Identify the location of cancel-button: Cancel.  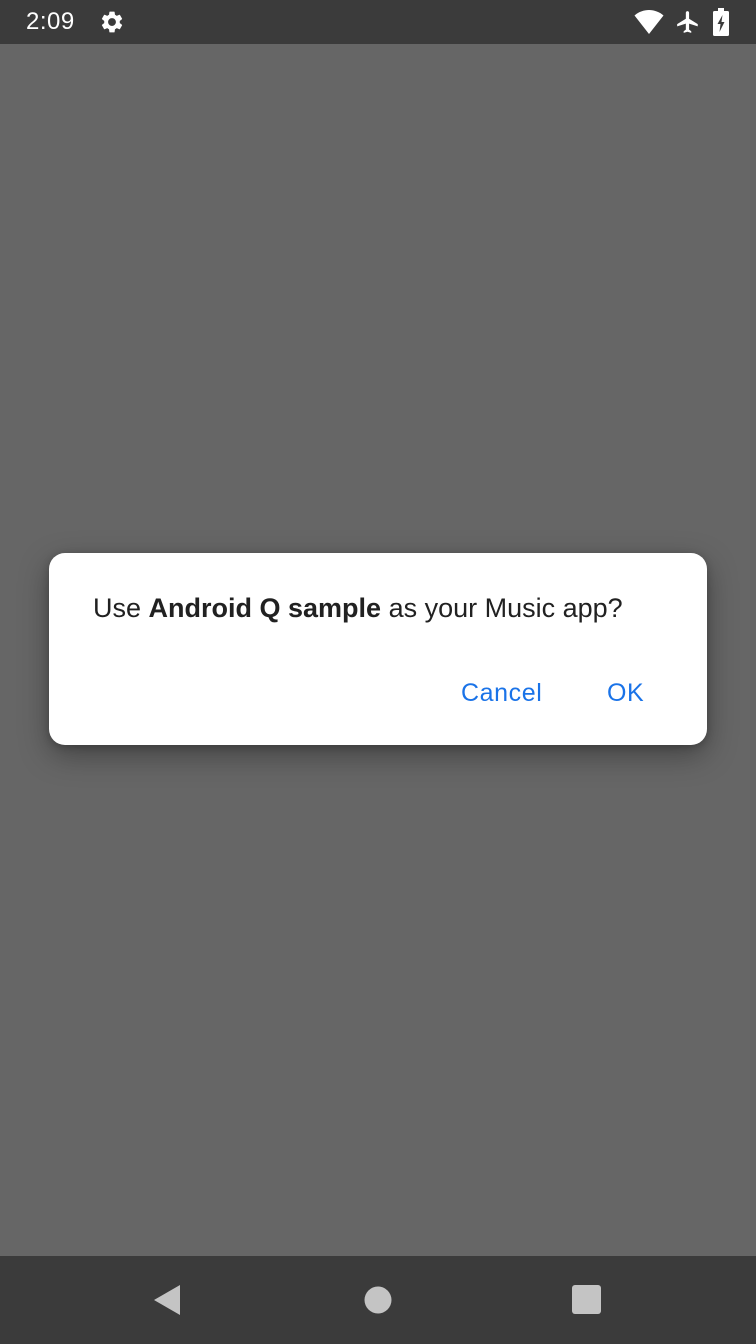
(501, 693).